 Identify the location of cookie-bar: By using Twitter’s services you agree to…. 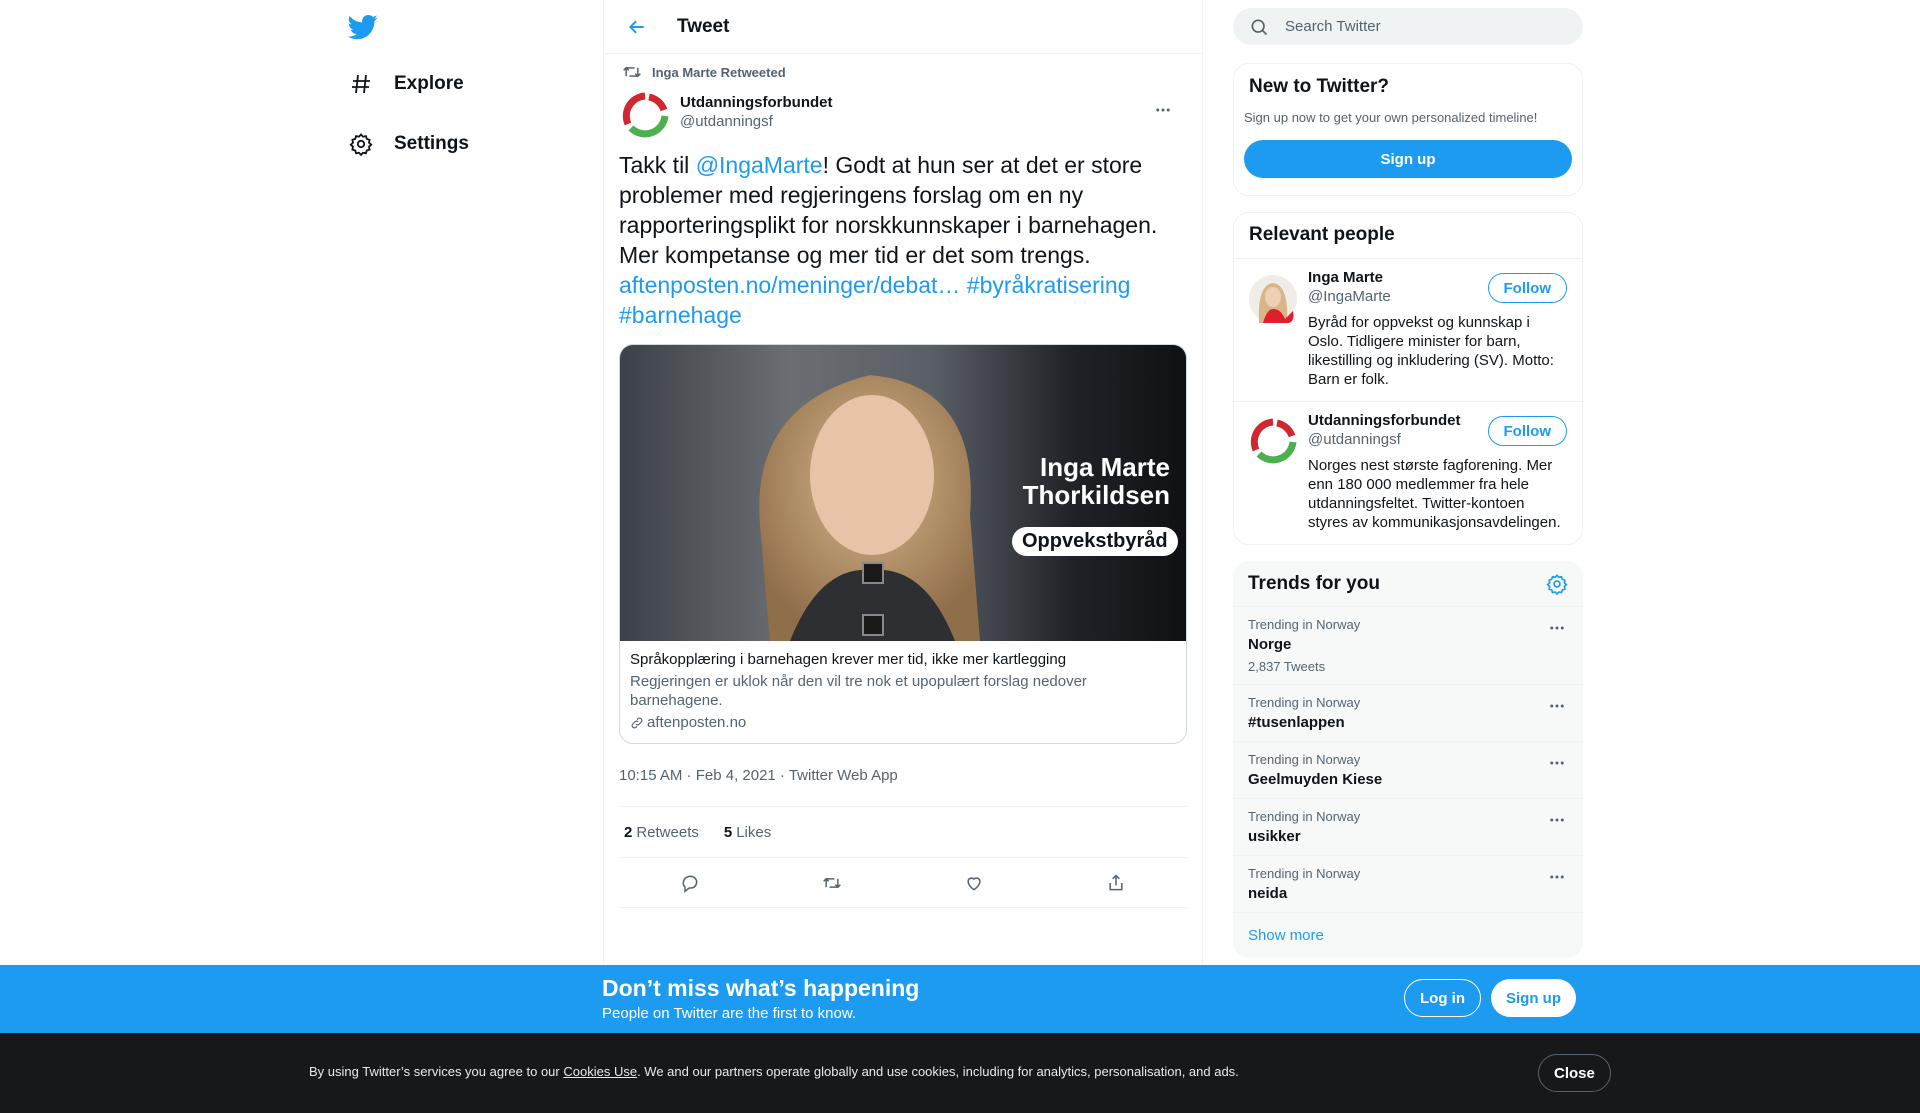
(960, 1073).